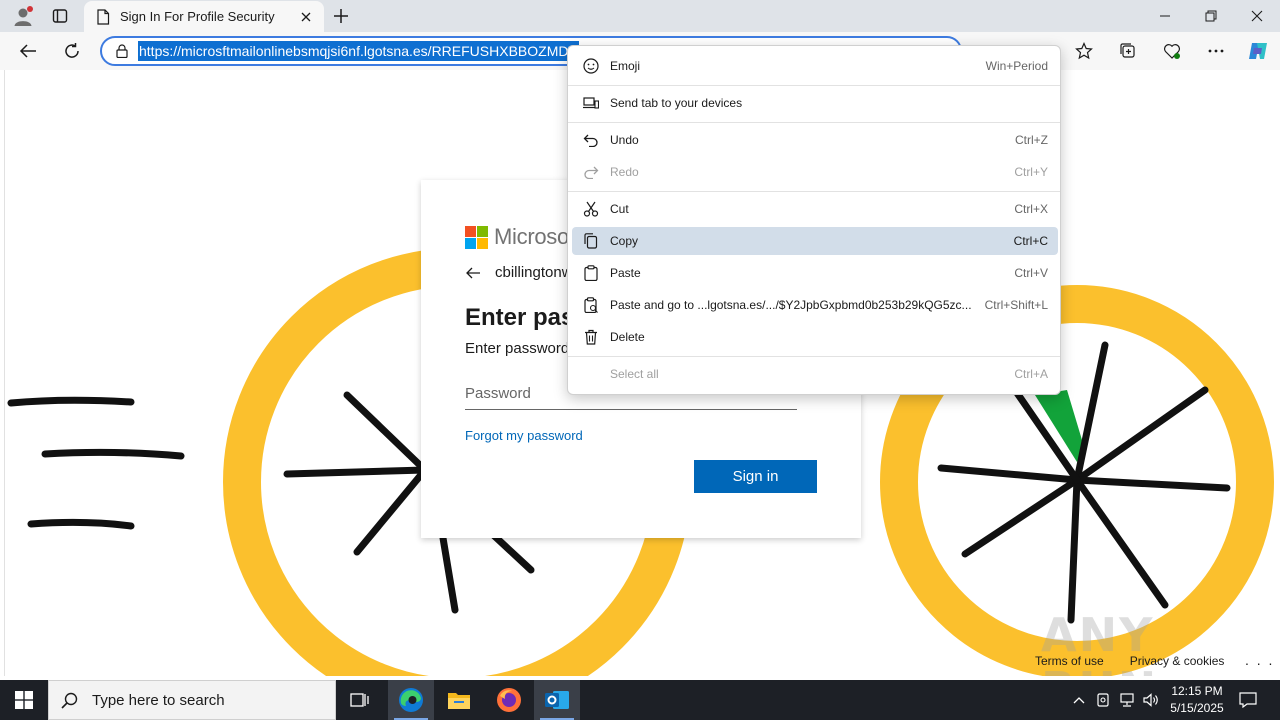 Image resolution: width=1280 pixels, height=720 pixels. I want to click on tab-close-button, so click(306, 17).